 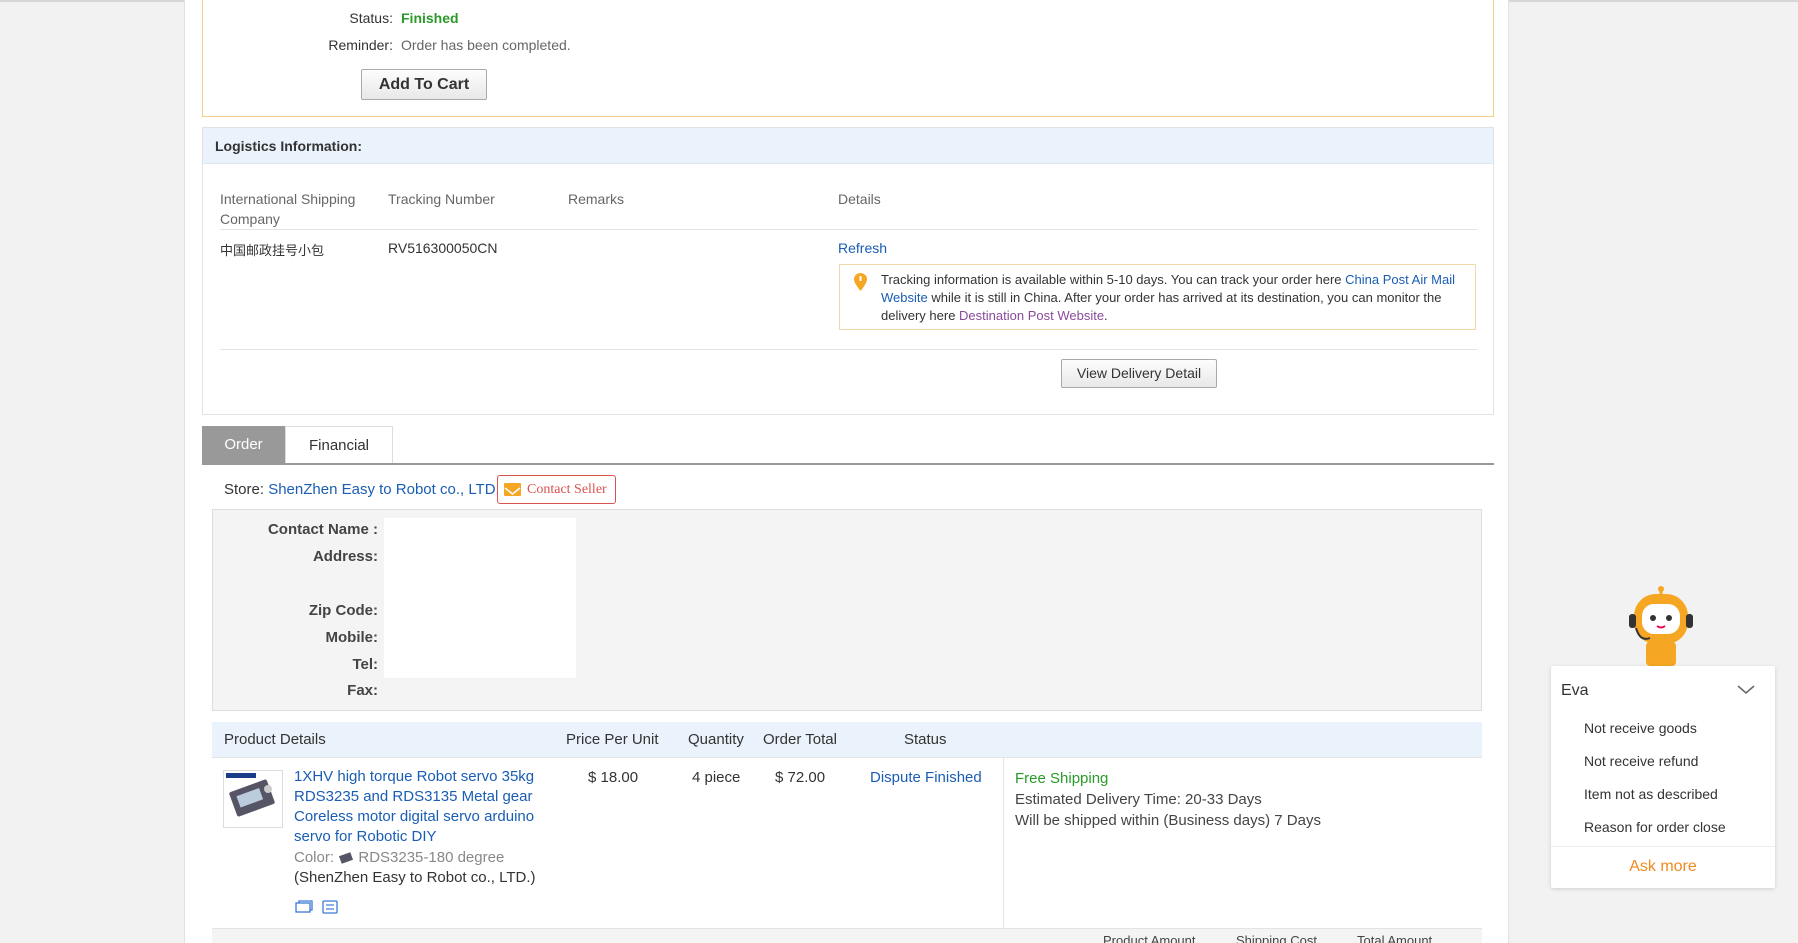 What do you see at coordinates (800, 777) in the screenshot?
I see `order-total-value: $ 72.00` at bounding box center [800, 777].